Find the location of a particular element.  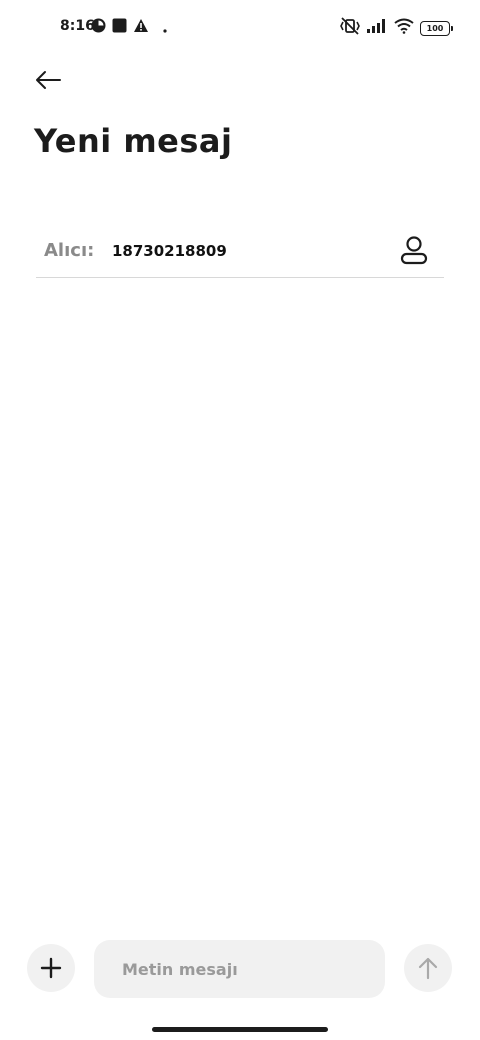

person-icon is located at coordinates (414, 250).